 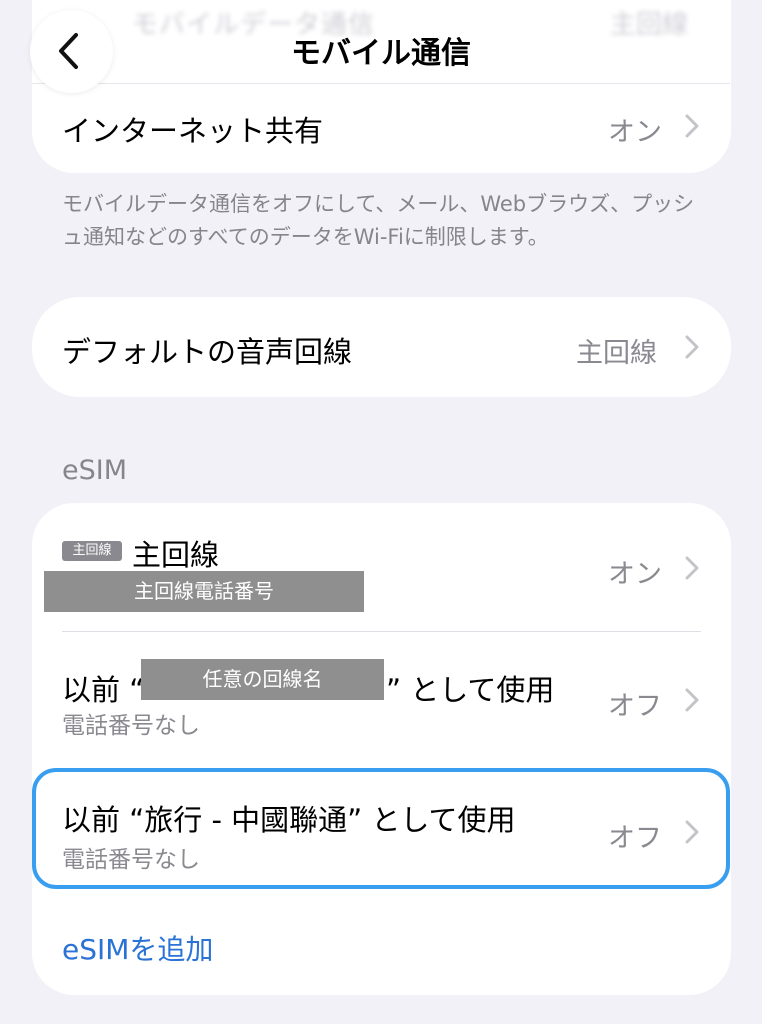 What do you see at coordinates (635, 132) in the screenshot?
I see `hotspot-value: オン` at bounding box center [635, 132].